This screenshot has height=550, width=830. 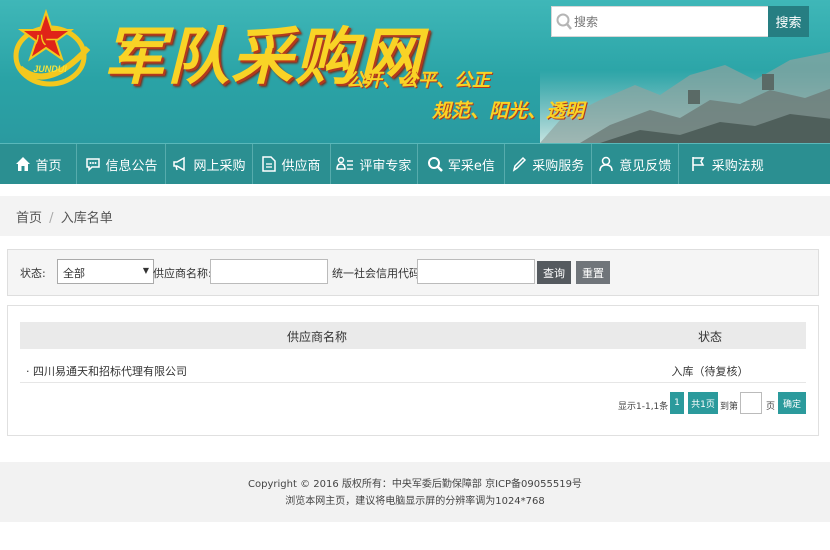 I want to click on credit-code-input, so click(x=476, y=271).